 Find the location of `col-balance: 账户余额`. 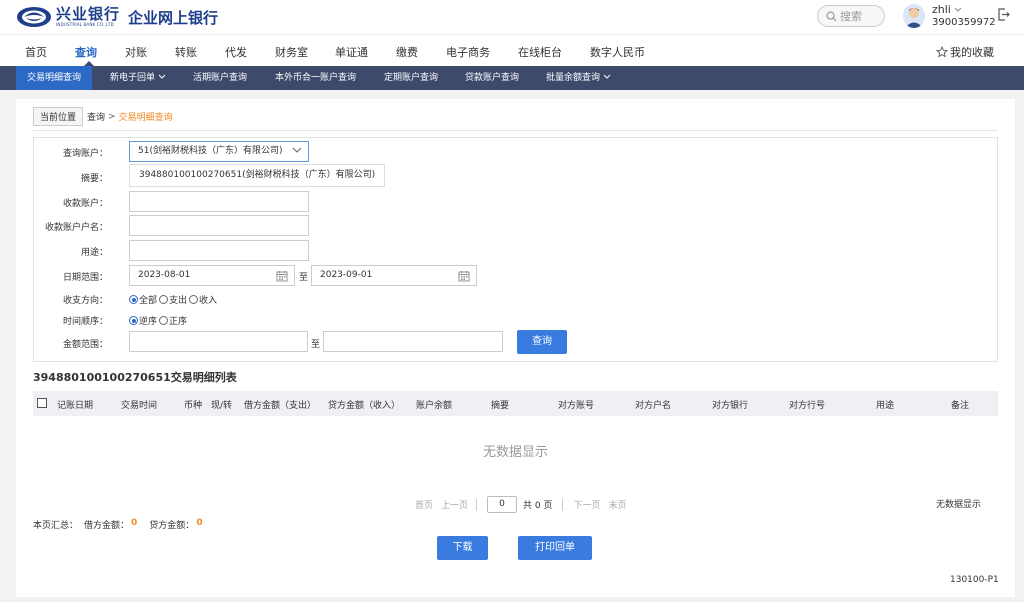

col-balance: 账户余额 is located at coordinates (434, 404).